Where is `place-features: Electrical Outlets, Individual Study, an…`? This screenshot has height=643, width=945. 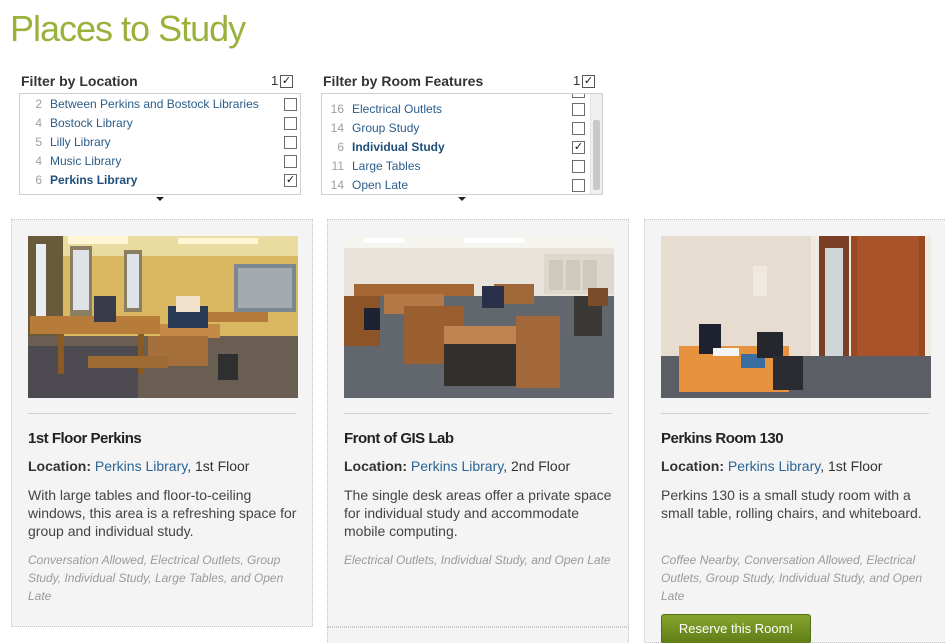 place-features: Electrical Outlets, Individual Study, an… is located at coordinates (477, 560).